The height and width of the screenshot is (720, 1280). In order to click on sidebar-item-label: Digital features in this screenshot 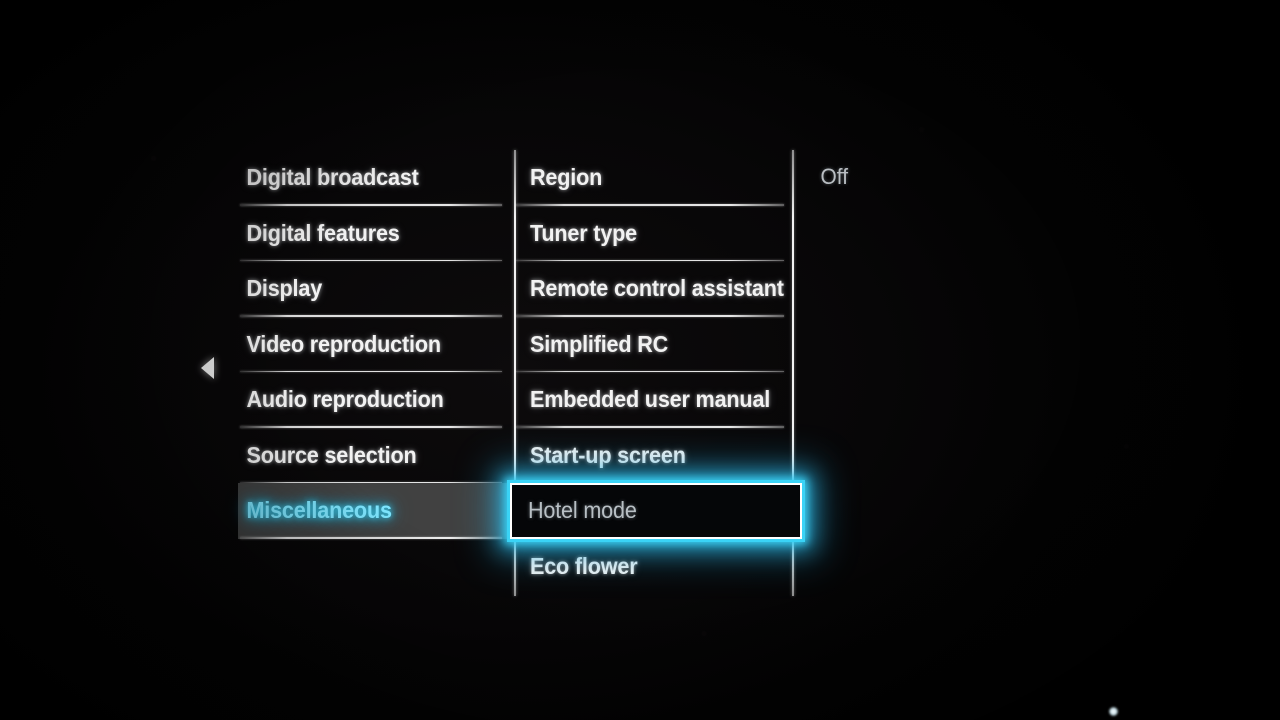, I will do `click(323, 232)`.